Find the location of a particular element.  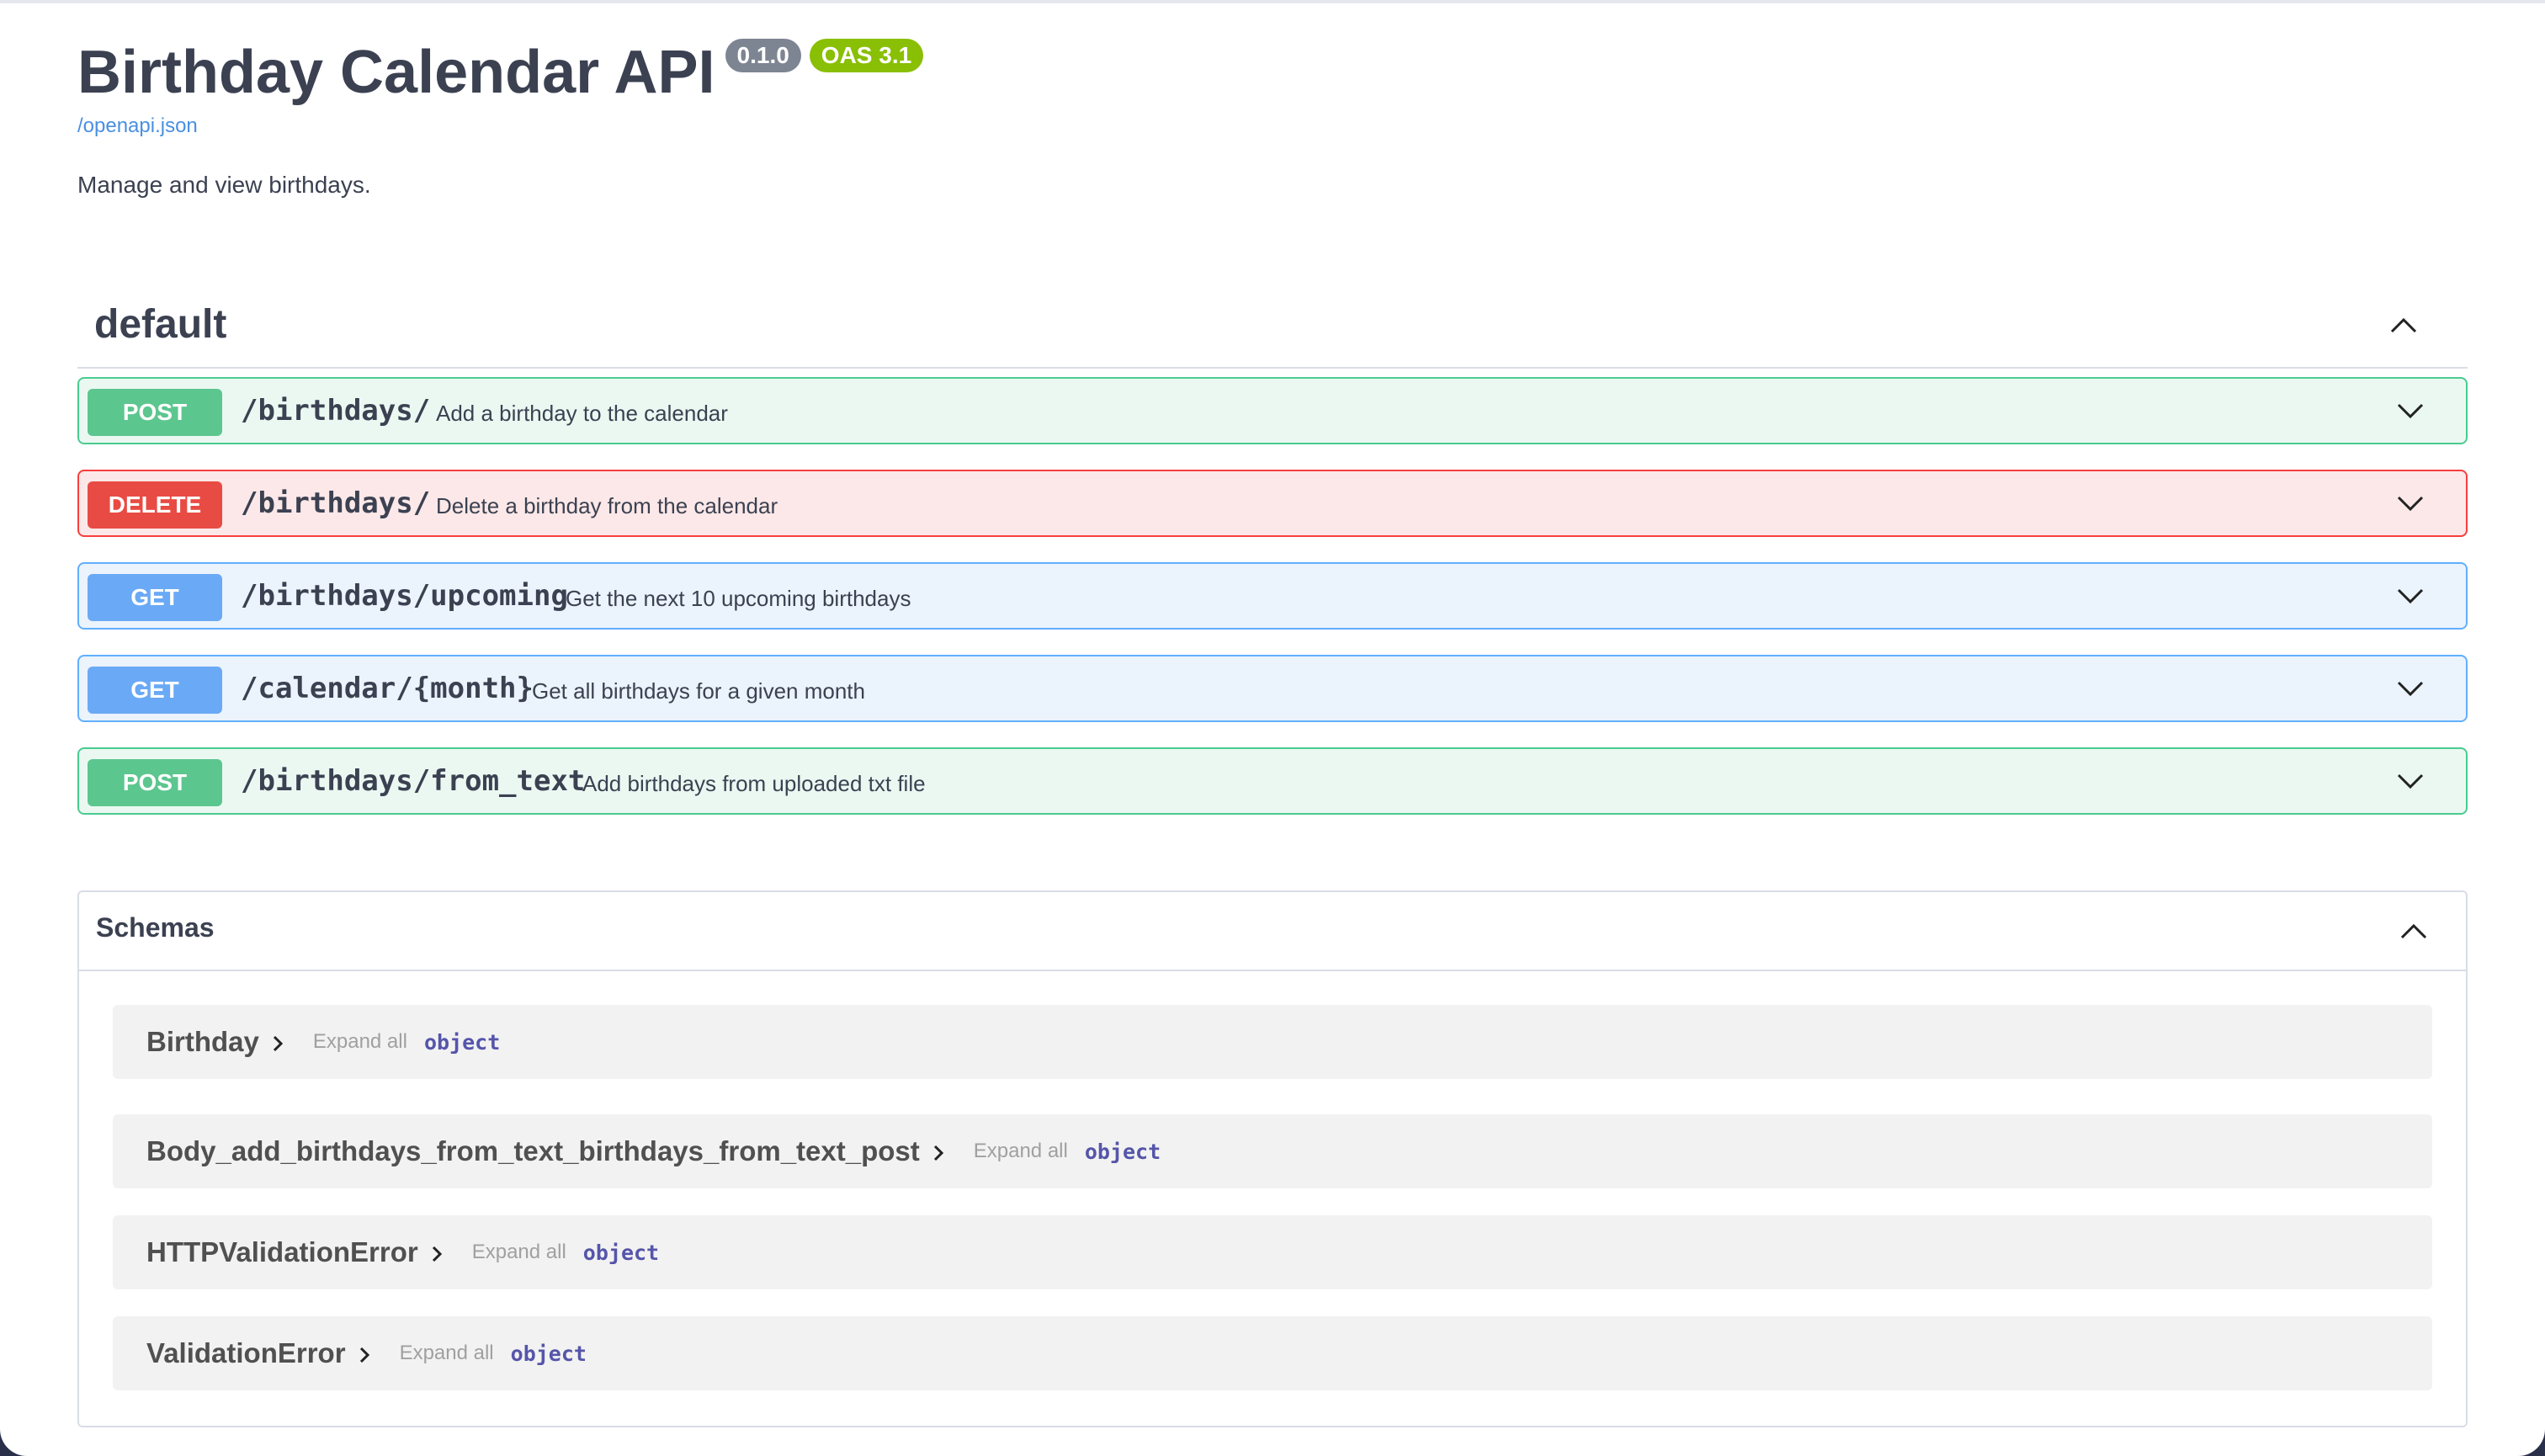

operation-summary: Delete a birthday from the calendar is located at coordinates (607, 505).